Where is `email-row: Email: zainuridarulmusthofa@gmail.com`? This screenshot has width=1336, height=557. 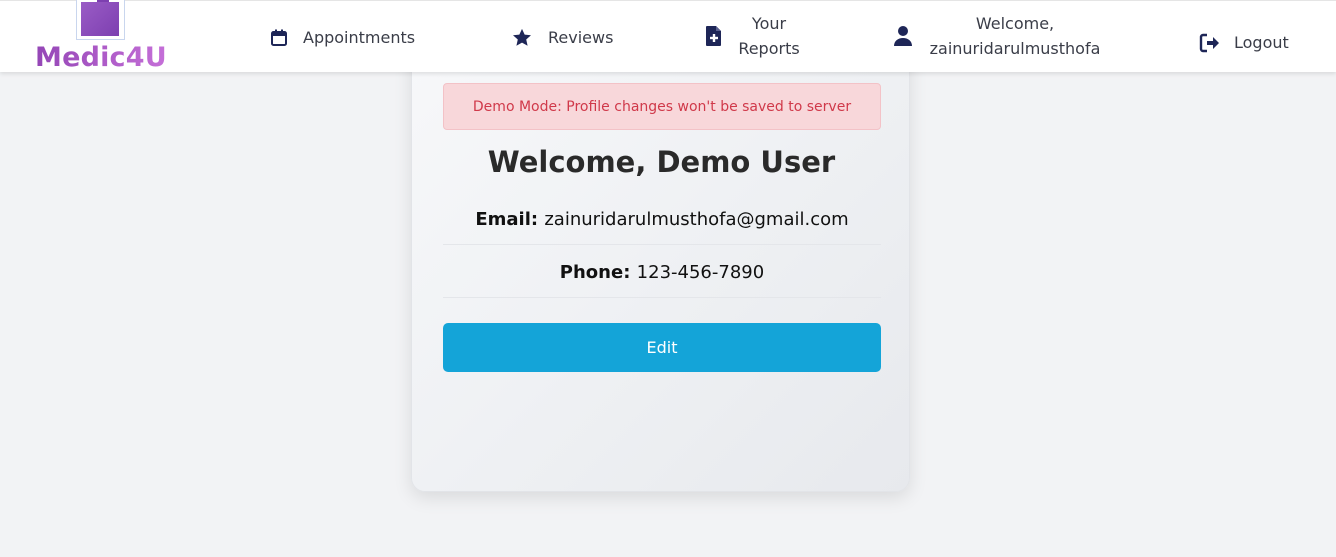 email-row: Email: zainuridarulmusthofa@gmail.com is located at coordinates (662, 227).